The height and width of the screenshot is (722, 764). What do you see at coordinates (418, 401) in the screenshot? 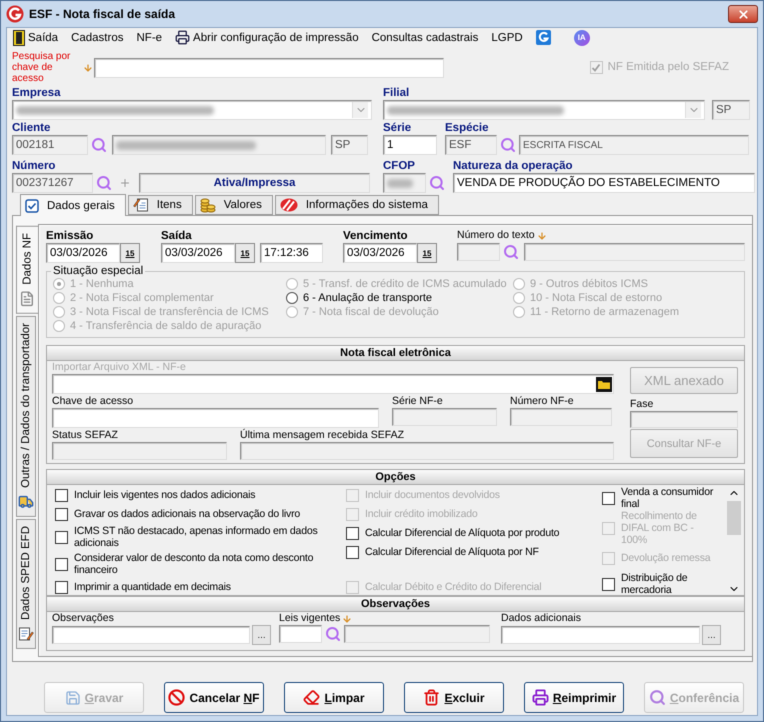
I see `field-label: Série NF-e` at bounding box center [418, 401].